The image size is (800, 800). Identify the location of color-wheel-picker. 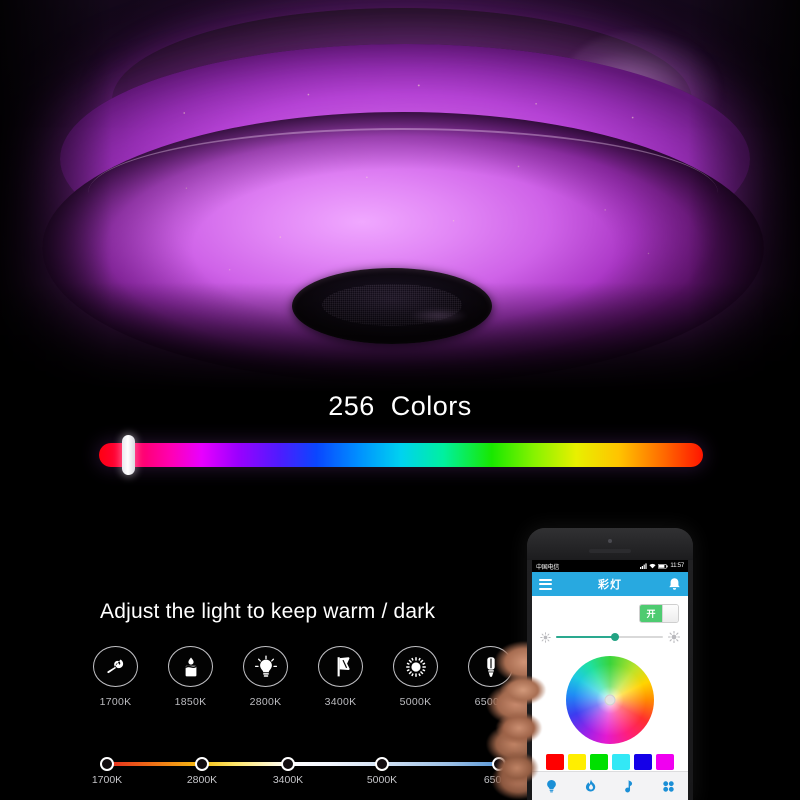
(610, 700).